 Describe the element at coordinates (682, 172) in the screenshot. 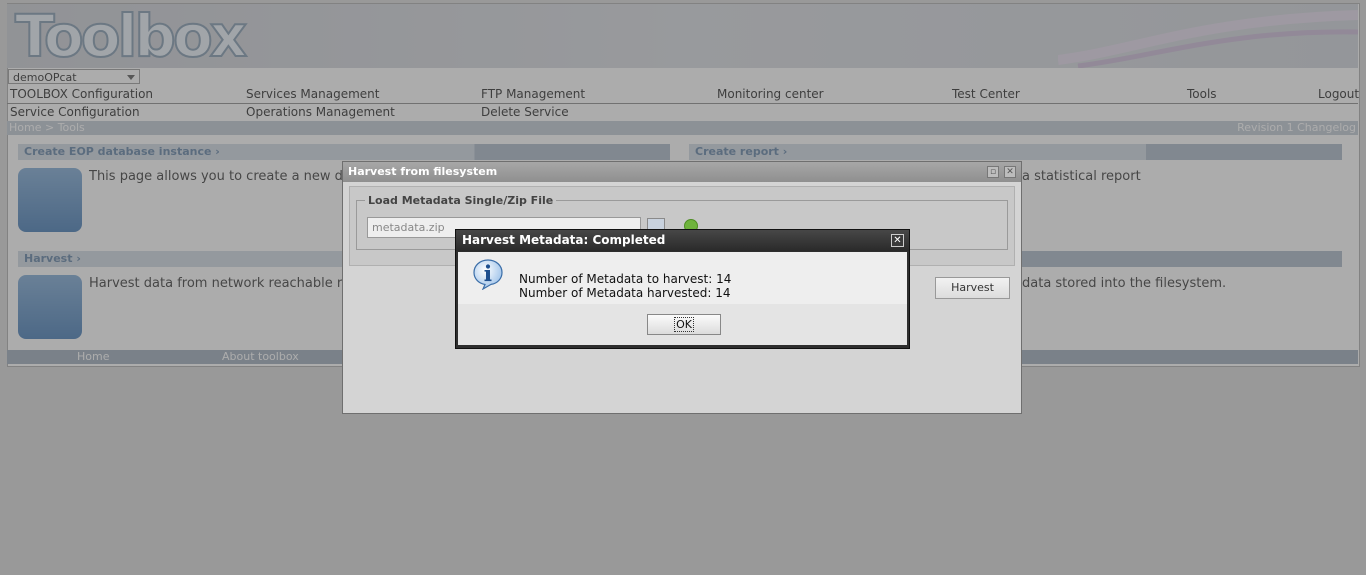

I see `fs-window-title: Harvest from filesystem` at that location.